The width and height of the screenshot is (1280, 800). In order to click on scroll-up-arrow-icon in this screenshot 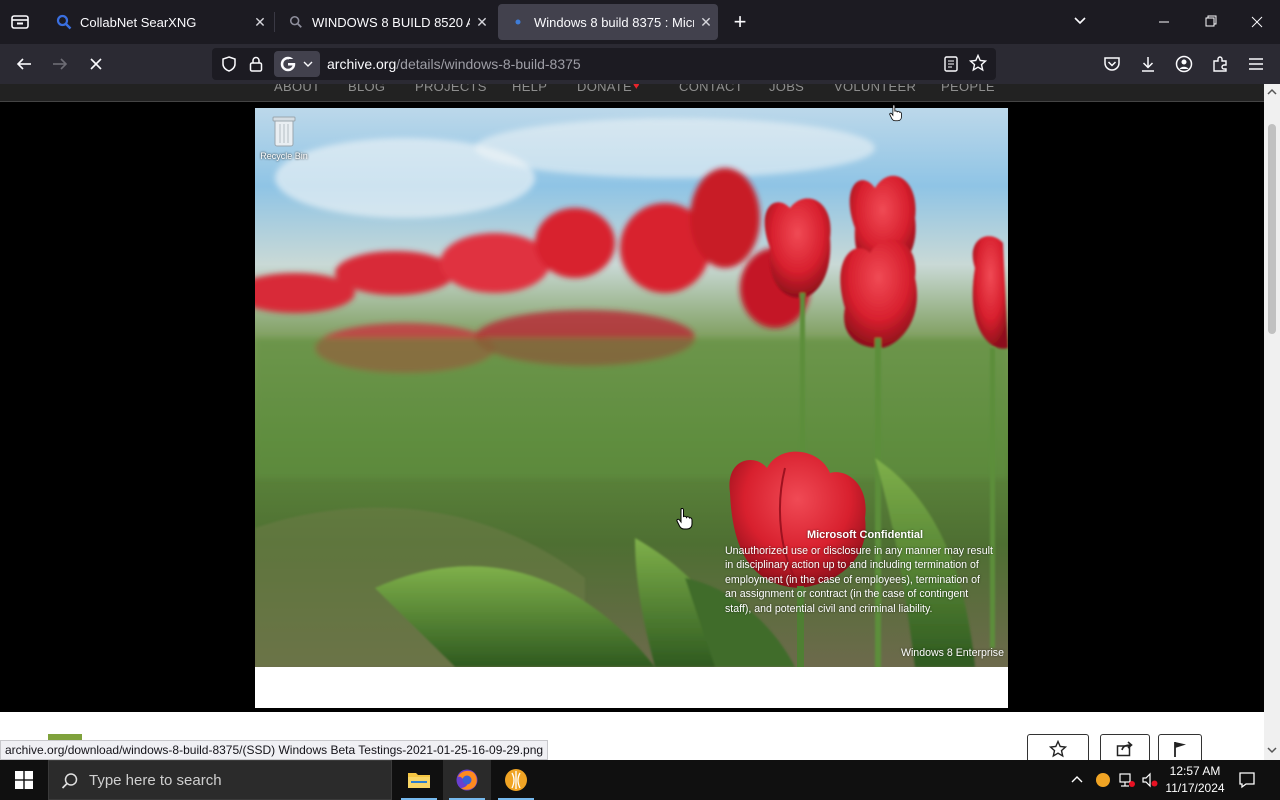, I will do `click(1272, 92)`.